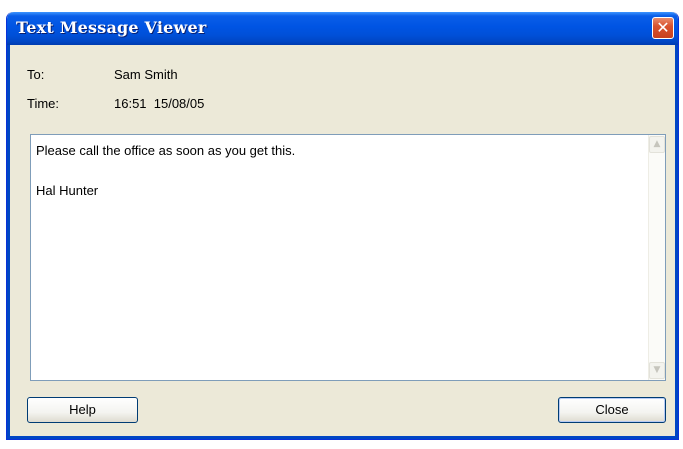 The width and height of the screenshot is (683, 449). I want to click on scroll-down-icon: ▼, so click(657, 370).